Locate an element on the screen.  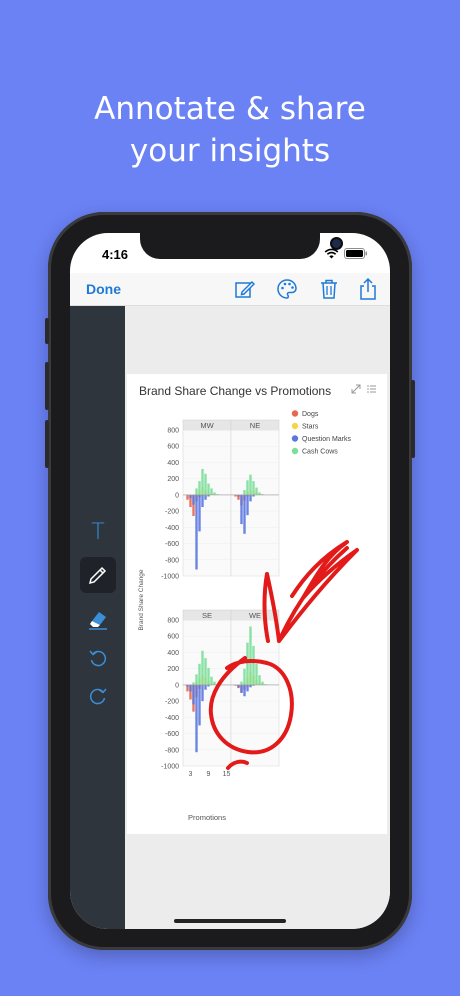
pen-icon is located at coordinates (97, 575).